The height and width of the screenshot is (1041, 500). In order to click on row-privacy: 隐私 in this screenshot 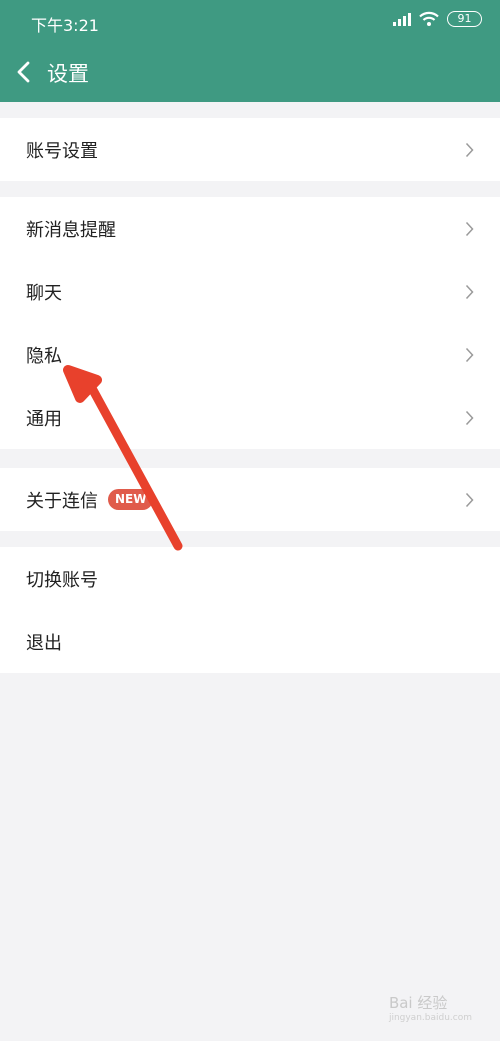, I will do `click(250, 354)`.